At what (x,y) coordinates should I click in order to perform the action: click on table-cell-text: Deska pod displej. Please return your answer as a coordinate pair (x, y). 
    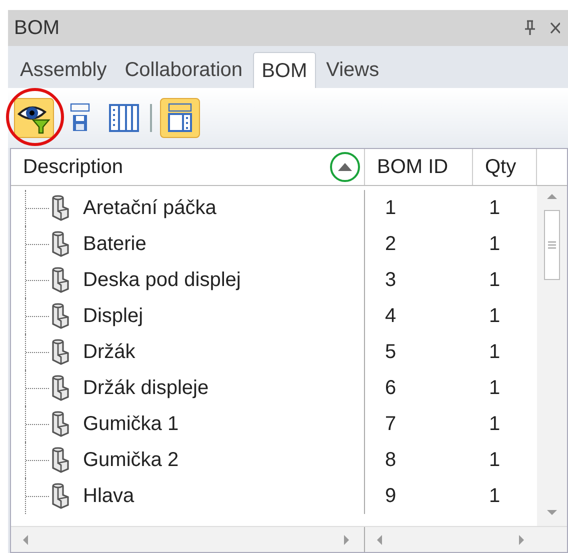
    Looking at the image, I should click on (162, 280).